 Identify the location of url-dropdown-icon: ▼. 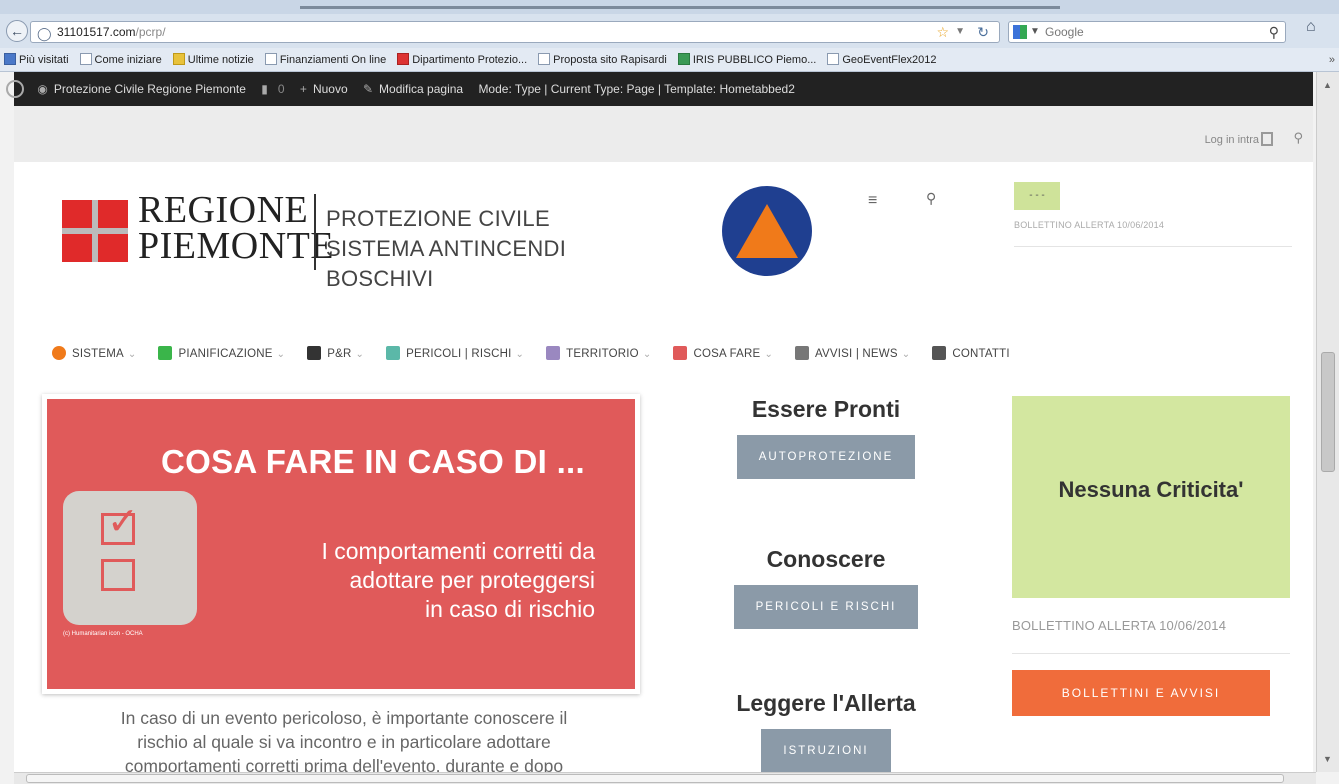
(960, 32).